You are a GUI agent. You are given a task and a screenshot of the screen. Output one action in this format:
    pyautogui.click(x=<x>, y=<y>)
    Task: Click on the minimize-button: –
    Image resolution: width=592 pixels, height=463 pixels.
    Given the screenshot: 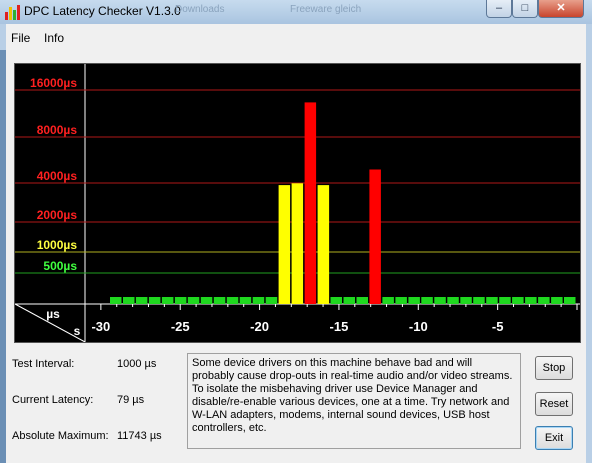 What is the action you would take?
    pyautogui.click(x=499, y=9)
    